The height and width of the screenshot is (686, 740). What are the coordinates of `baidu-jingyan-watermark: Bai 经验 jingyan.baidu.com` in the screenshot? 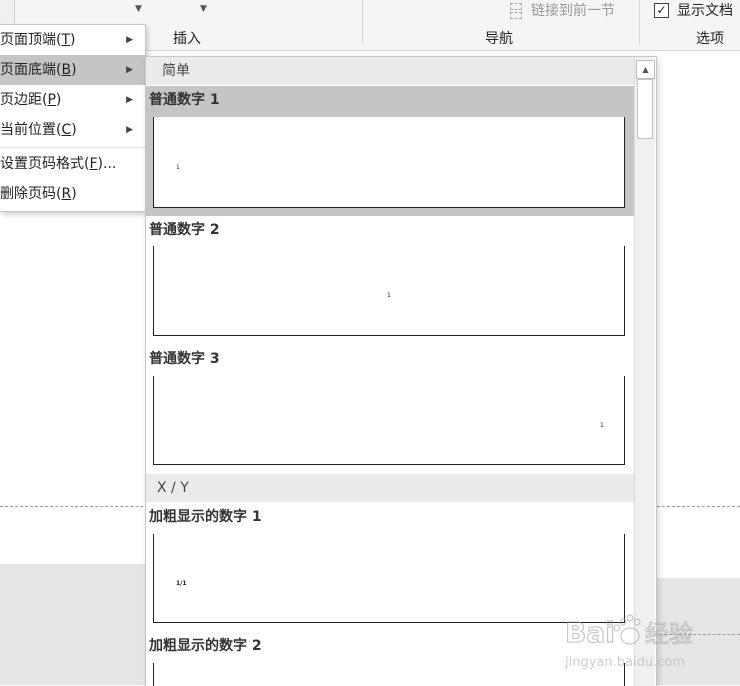 It's located at (649, 643).